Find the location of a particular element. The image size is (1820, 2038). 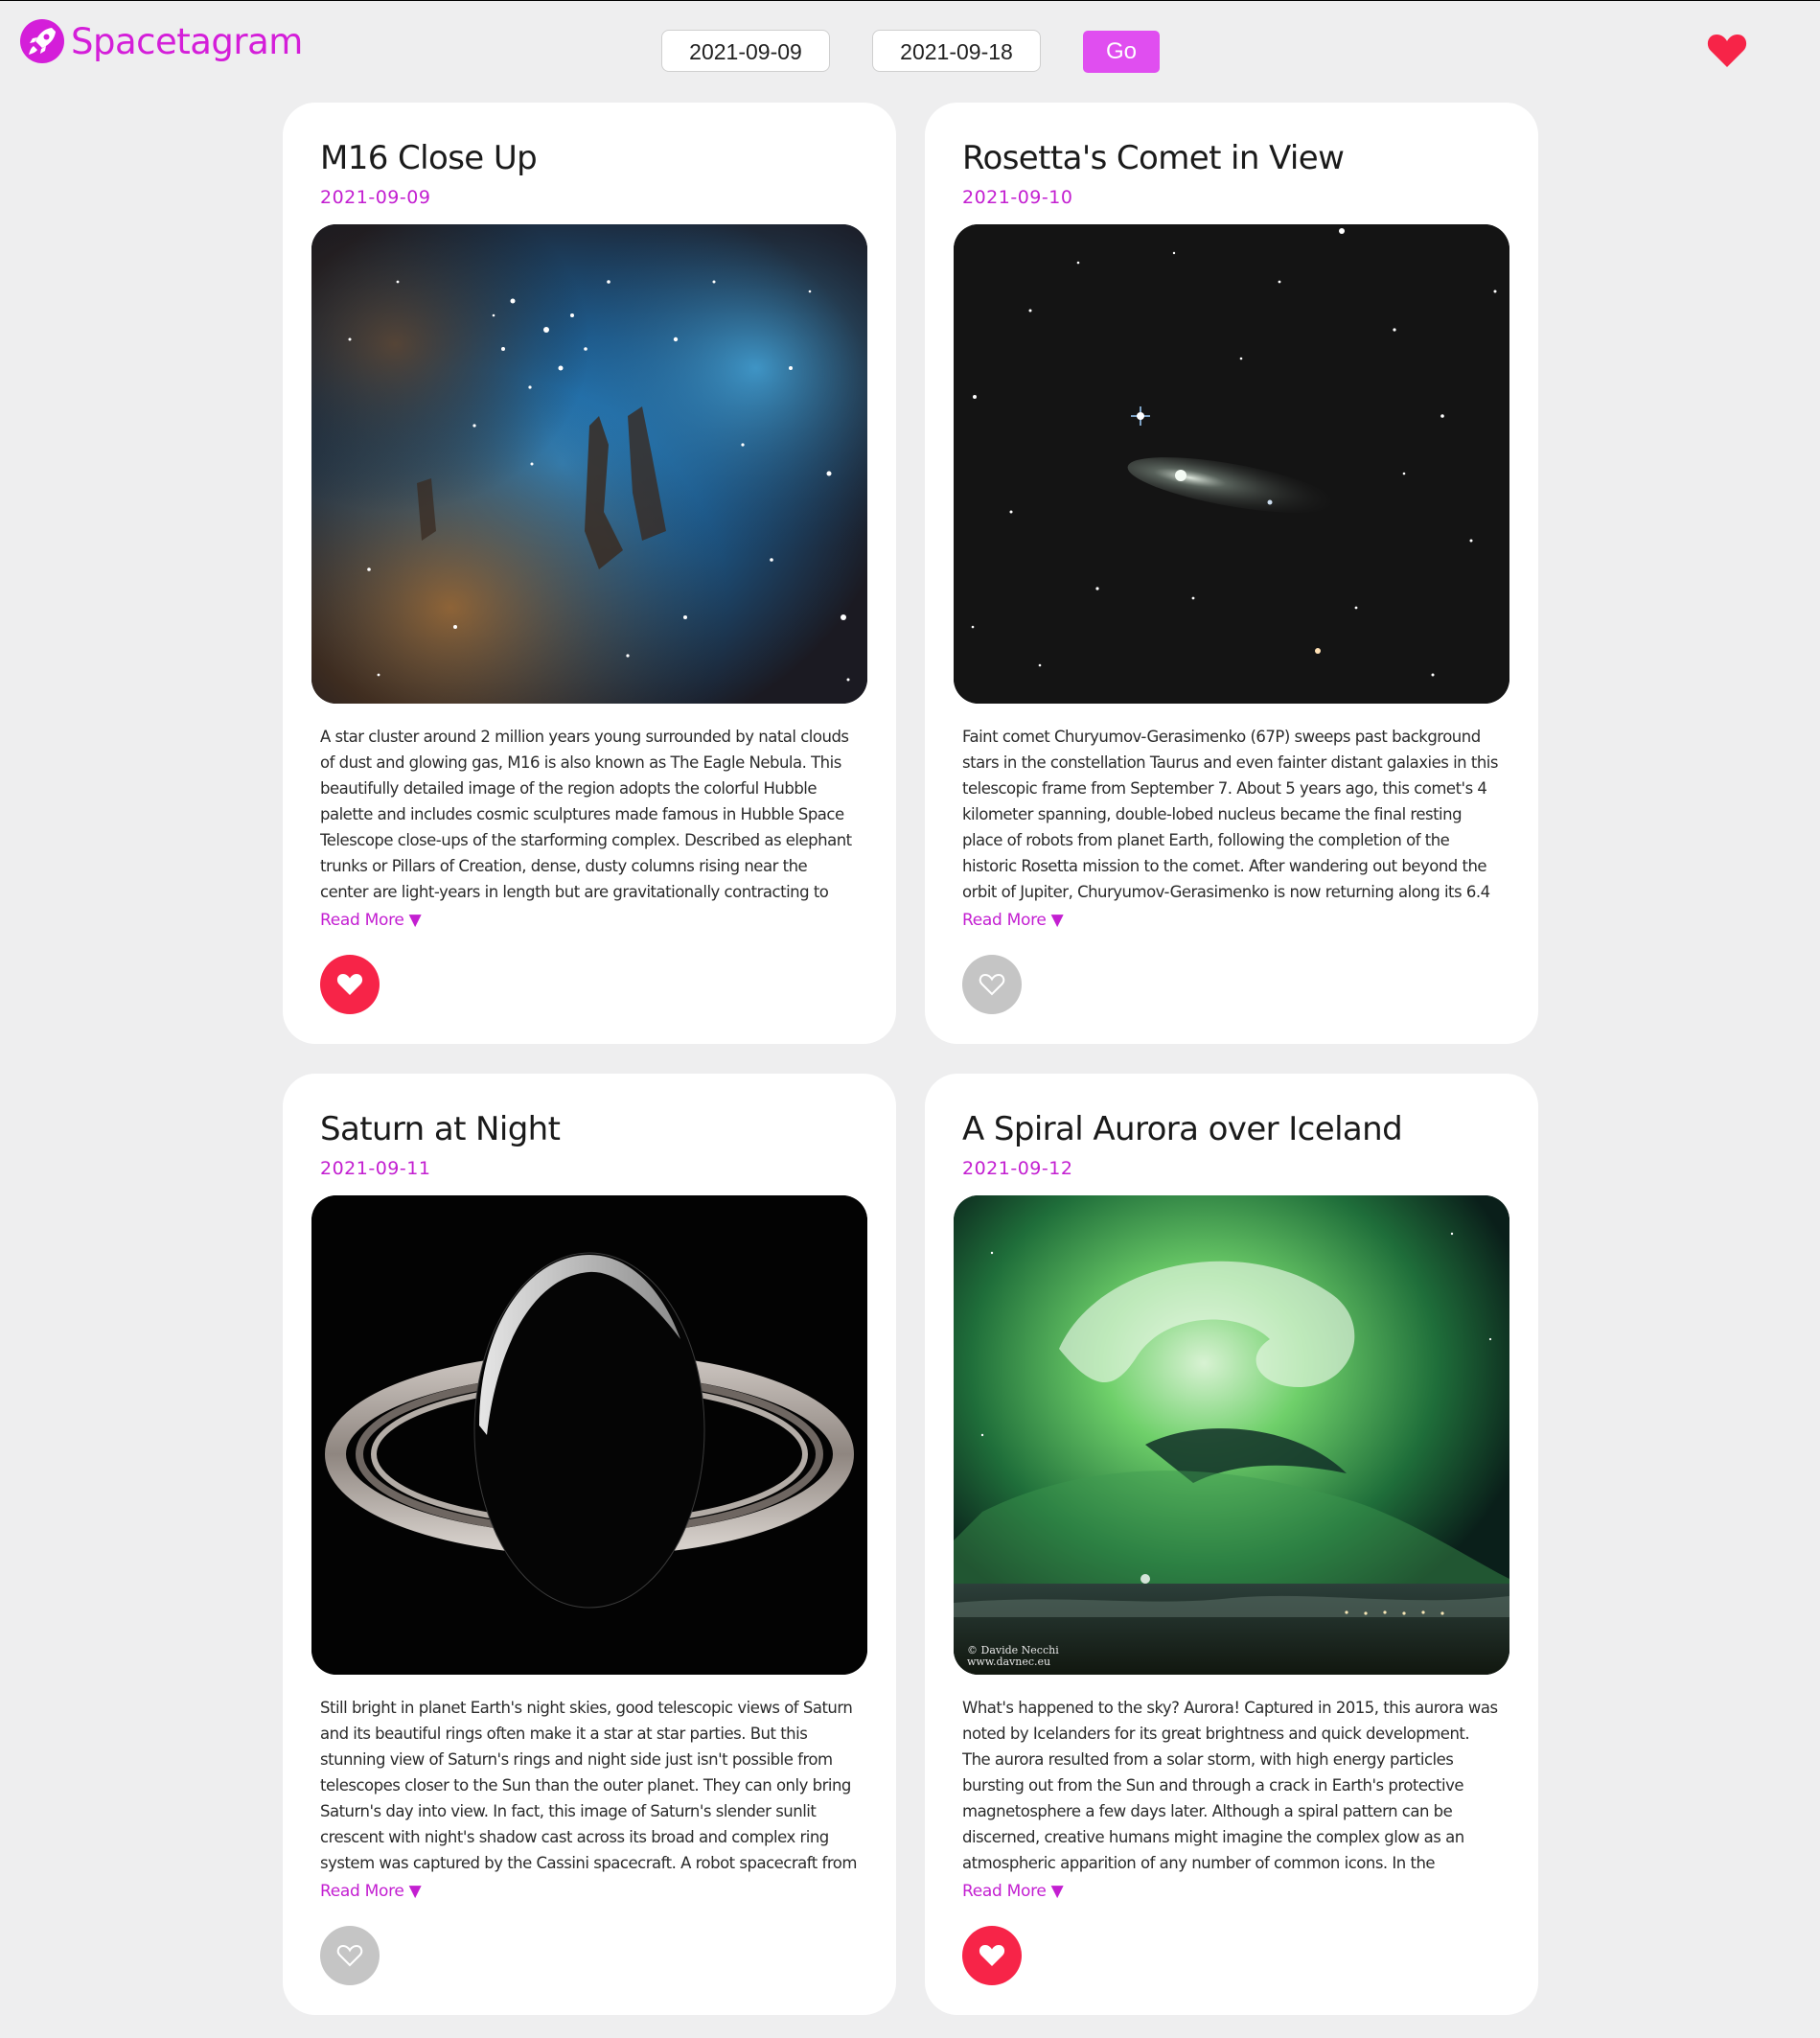

card-image-aurora: © Davide Necchi www.davnec.eu is located at coordinates (1232, 1435).